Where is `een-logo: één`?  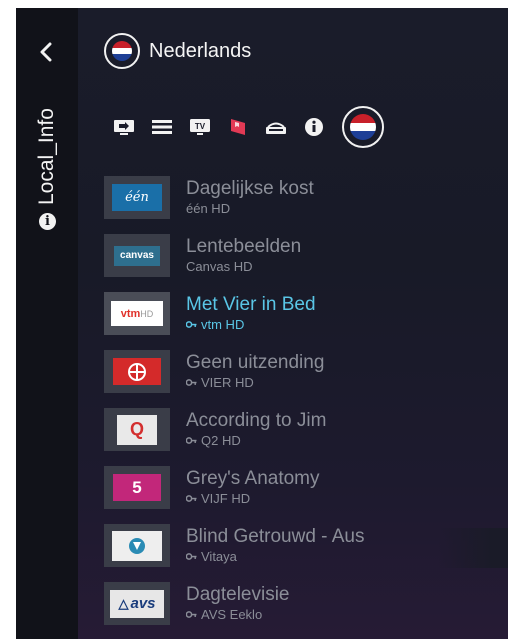
een-logo: één is located at coordinates (137, 197).